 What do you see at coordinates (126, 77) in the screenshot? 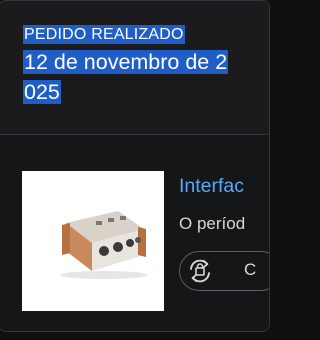
I see `order-date-text: 12 de novembro de 2 025` at bounding box center [126, 77].